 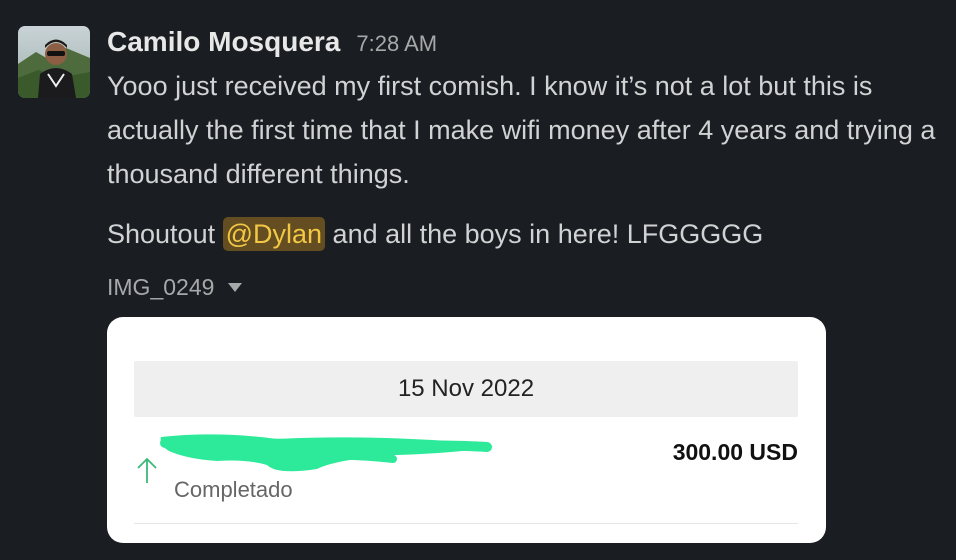 What do you see at coordinates (161, 287) in the screenshot?
I see `attachment-filename: IMG_0249` at bounding box center [161, 287].